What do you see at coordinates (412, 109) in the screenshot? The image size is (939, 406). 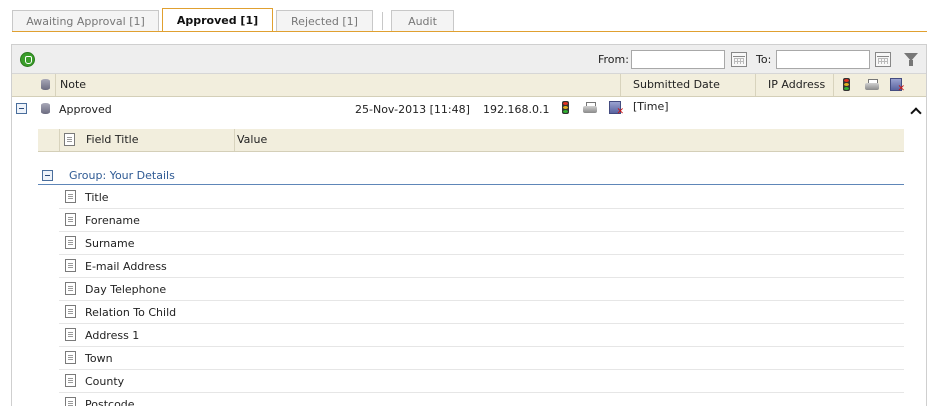 I see `row-submitted-date: 25-Nov-2013 [11:48]` at bounding box center [412, 109].